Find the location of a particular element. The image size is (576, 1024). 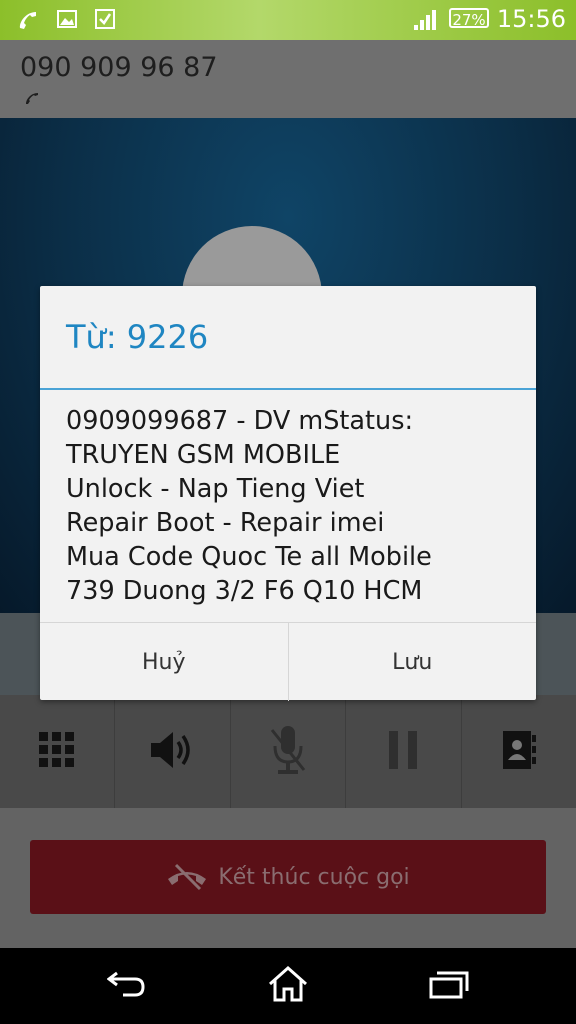

checkbox-icon is located at coordinates (105, 20).